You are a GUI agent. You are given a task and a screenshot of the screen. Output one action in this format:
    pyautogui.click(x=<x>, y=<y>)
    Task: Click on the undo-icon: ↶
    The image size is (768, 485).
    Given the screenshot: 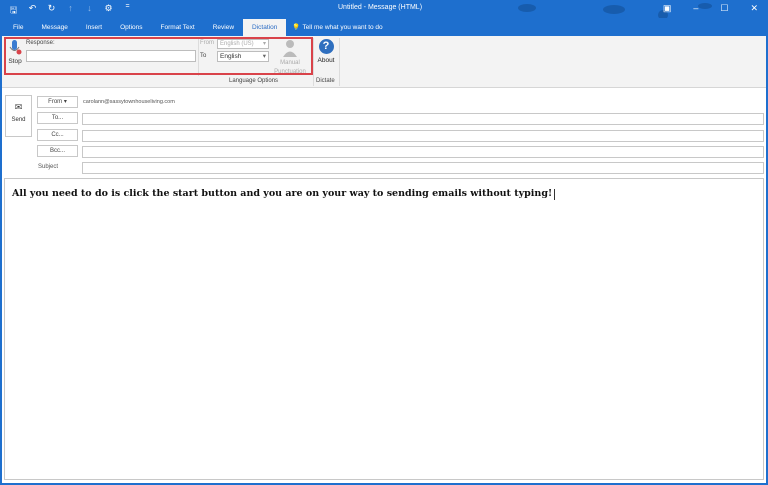 What is the action you would take?
    pyautogui.click(x=32, y=10)
    